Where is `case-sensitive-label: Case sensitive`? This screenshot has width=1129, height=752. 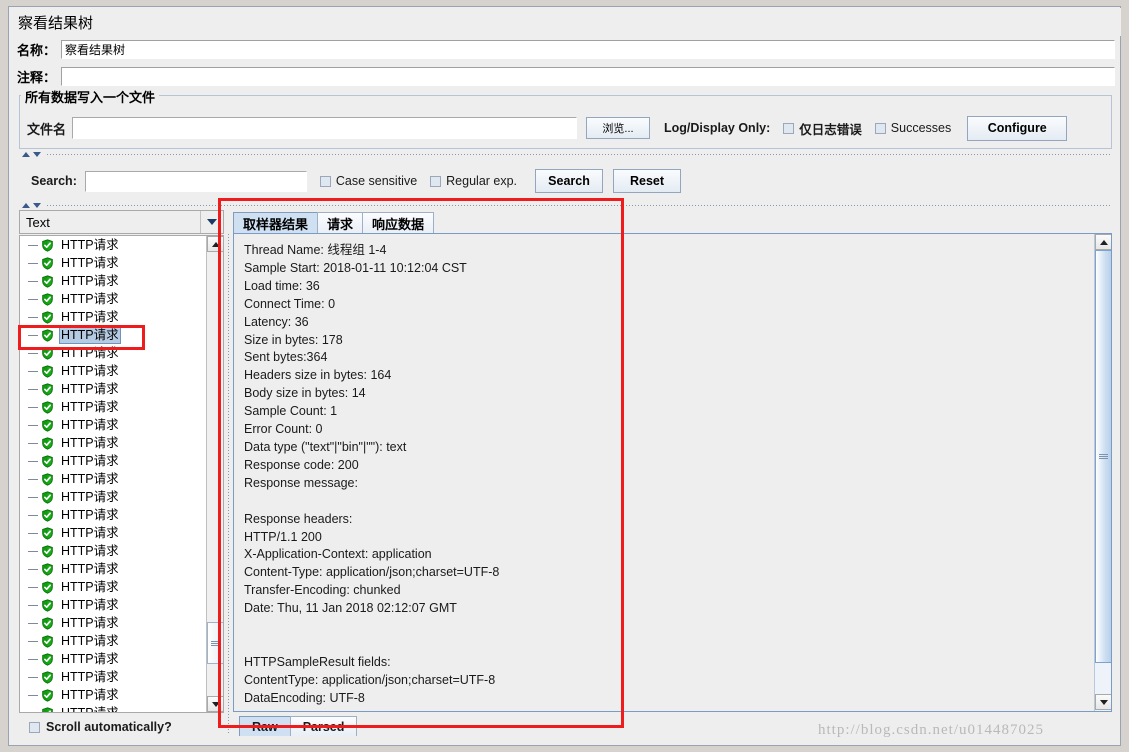
case-sensitive-label: Case sensitive is located at coordinates (376, 181).